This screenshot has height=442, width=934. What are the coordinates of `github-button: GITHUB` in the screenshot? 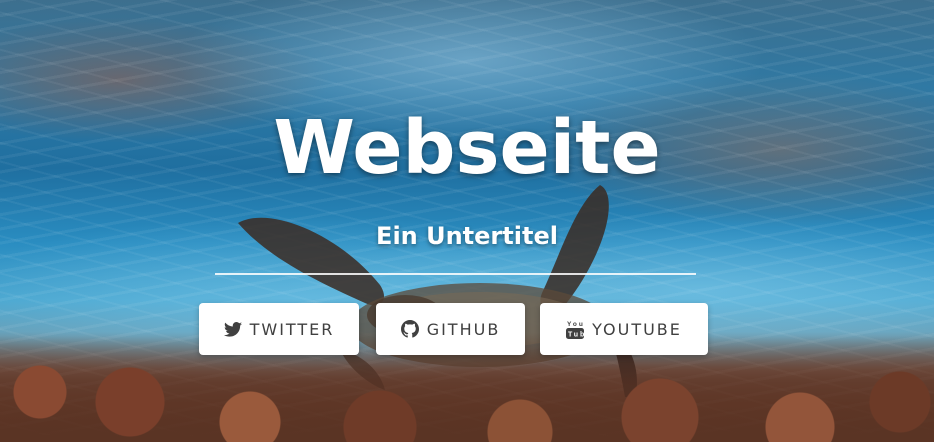 It's located at (450, 329).